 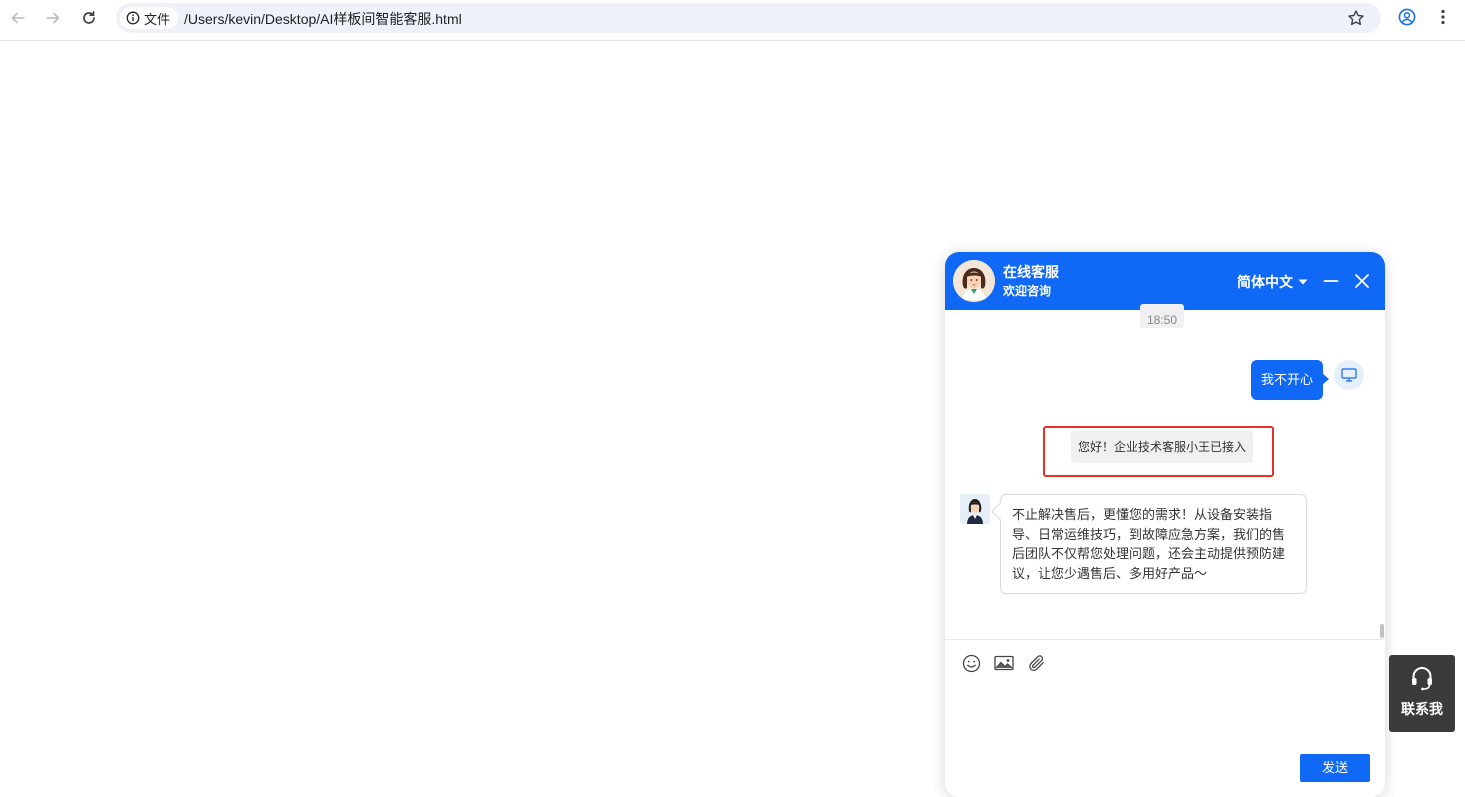 I want to click on contact-me-button: 联系我, so click(x=1422, y=693).